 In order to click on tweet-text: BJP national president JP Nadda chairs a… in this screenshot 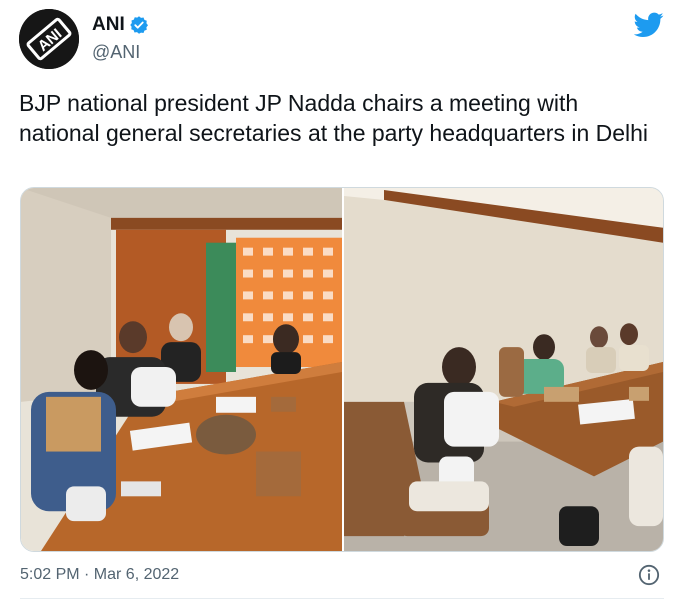, I will do `click(334, 118)`.